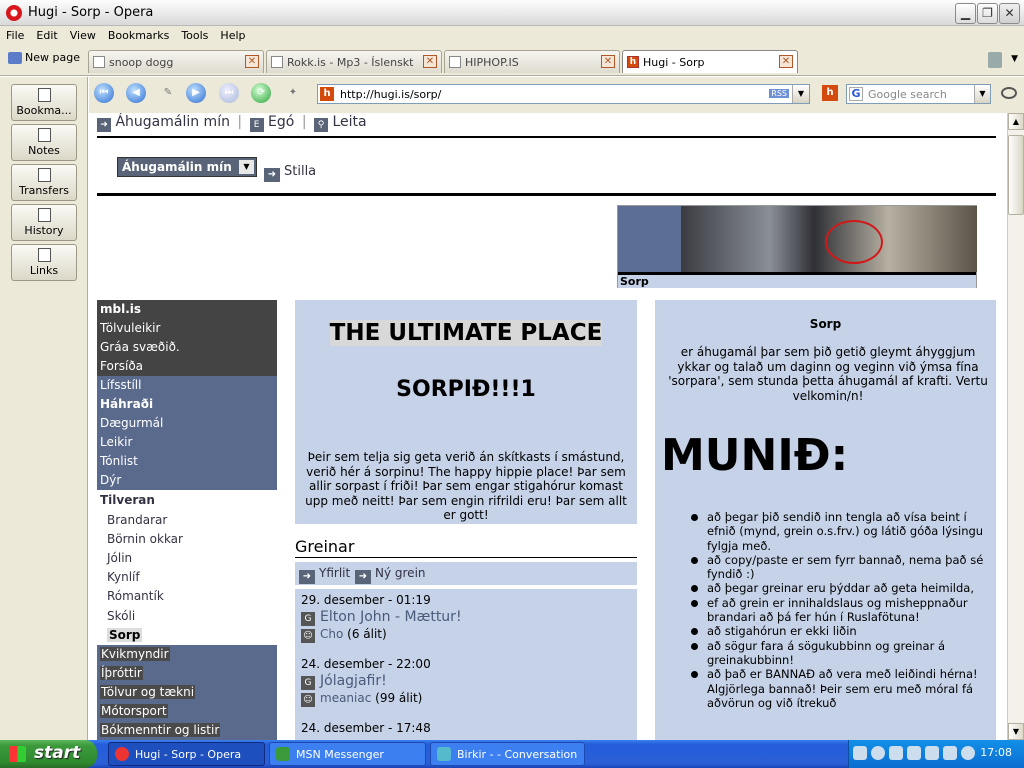  I want to click on article-author: ☺ Cho (6 álit), so click(381, 635).